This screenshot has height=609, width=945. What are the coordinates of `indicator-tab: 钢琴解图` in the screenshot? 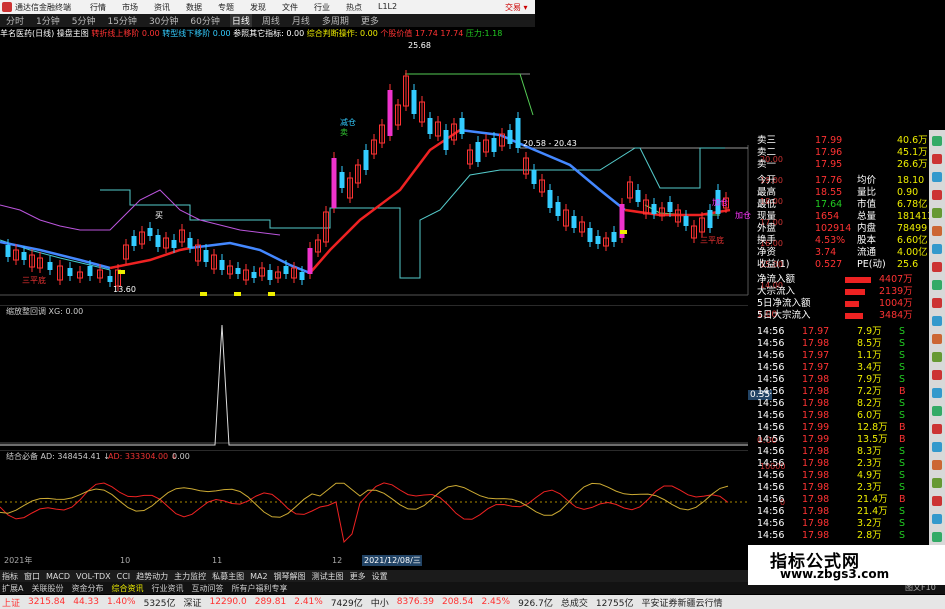 It's located at (290, 576).